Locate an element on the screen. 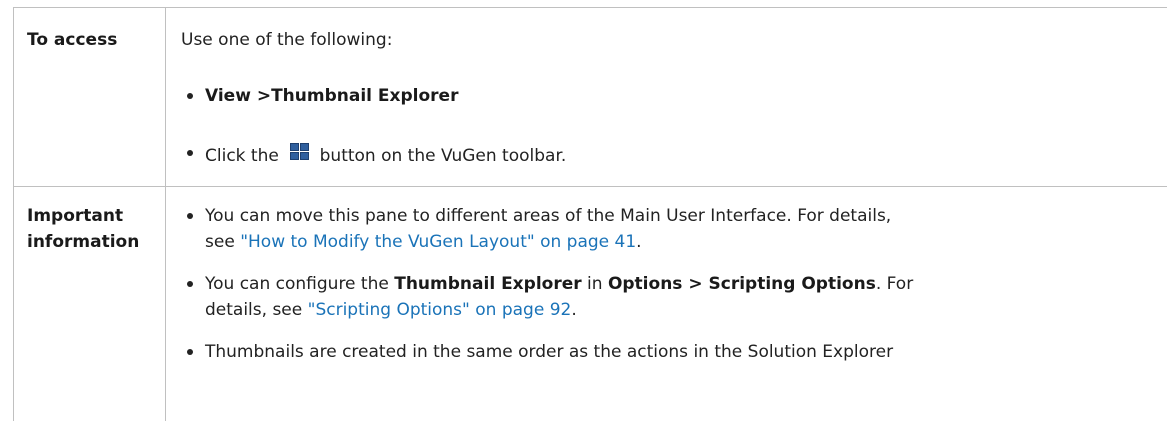  column-divider is located at coordinates (165, 214).